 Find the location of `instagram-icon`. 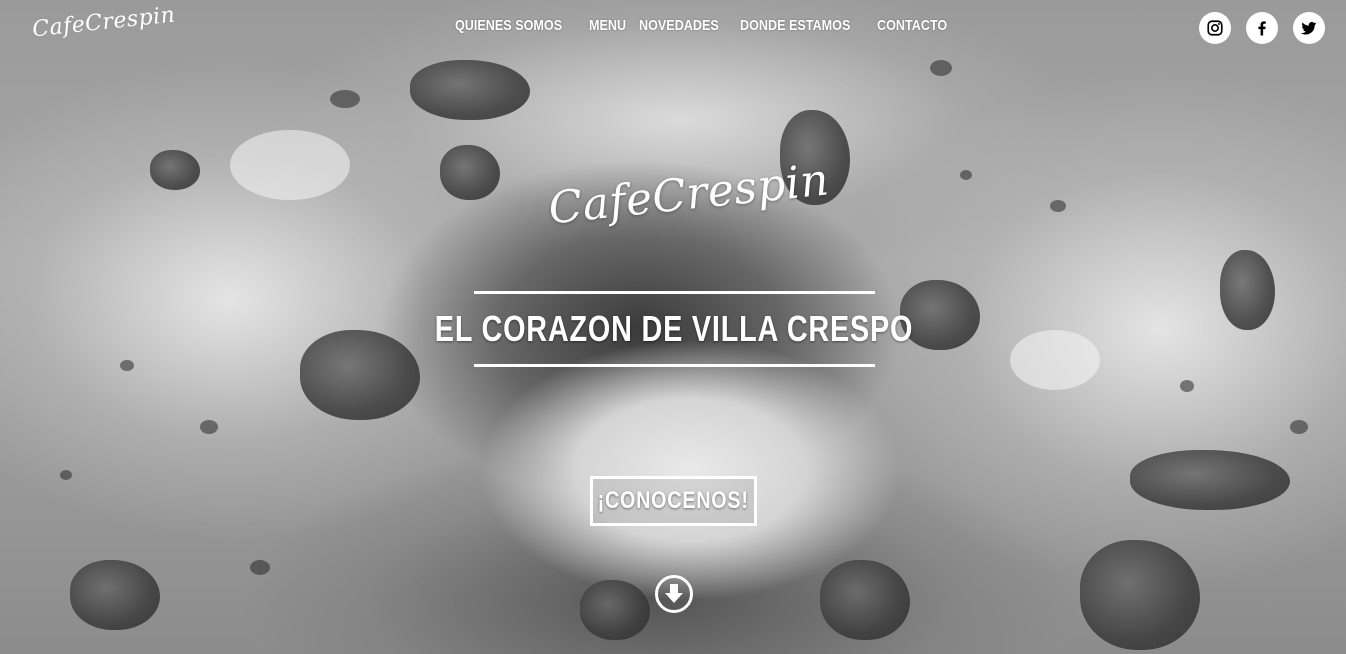

instagram-icon is located at coordinates (1215, 28).